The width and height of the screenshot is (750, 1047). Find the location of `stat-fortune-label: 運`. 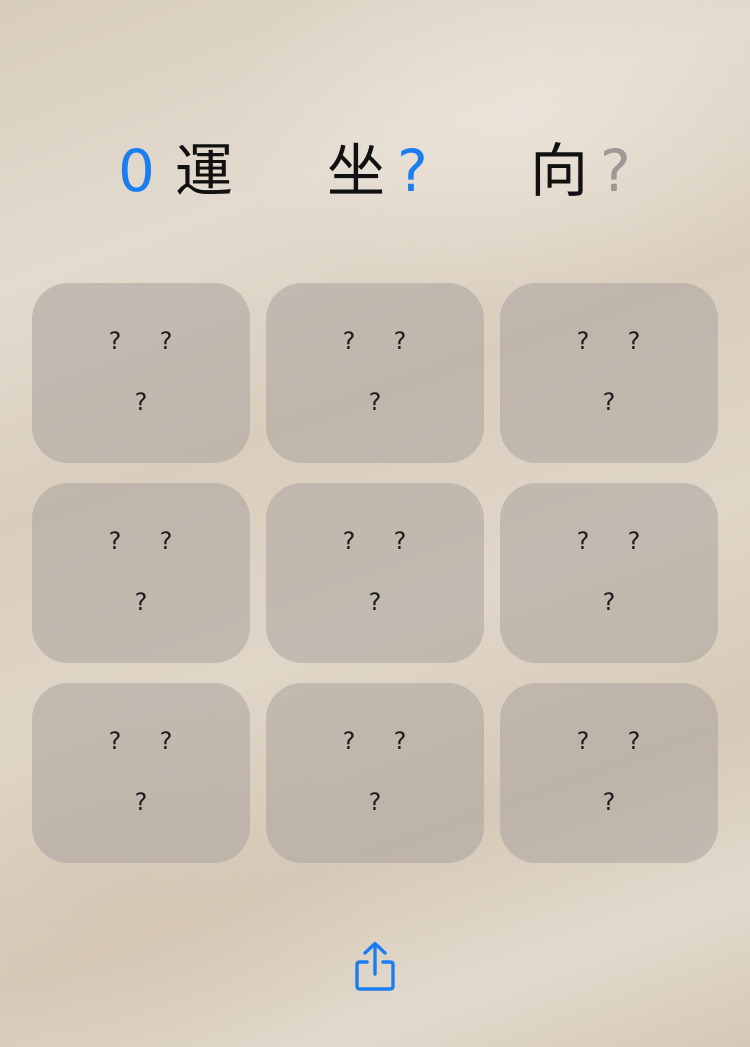

stat-fortune-label: 運 is located at coordinates (203, 171).